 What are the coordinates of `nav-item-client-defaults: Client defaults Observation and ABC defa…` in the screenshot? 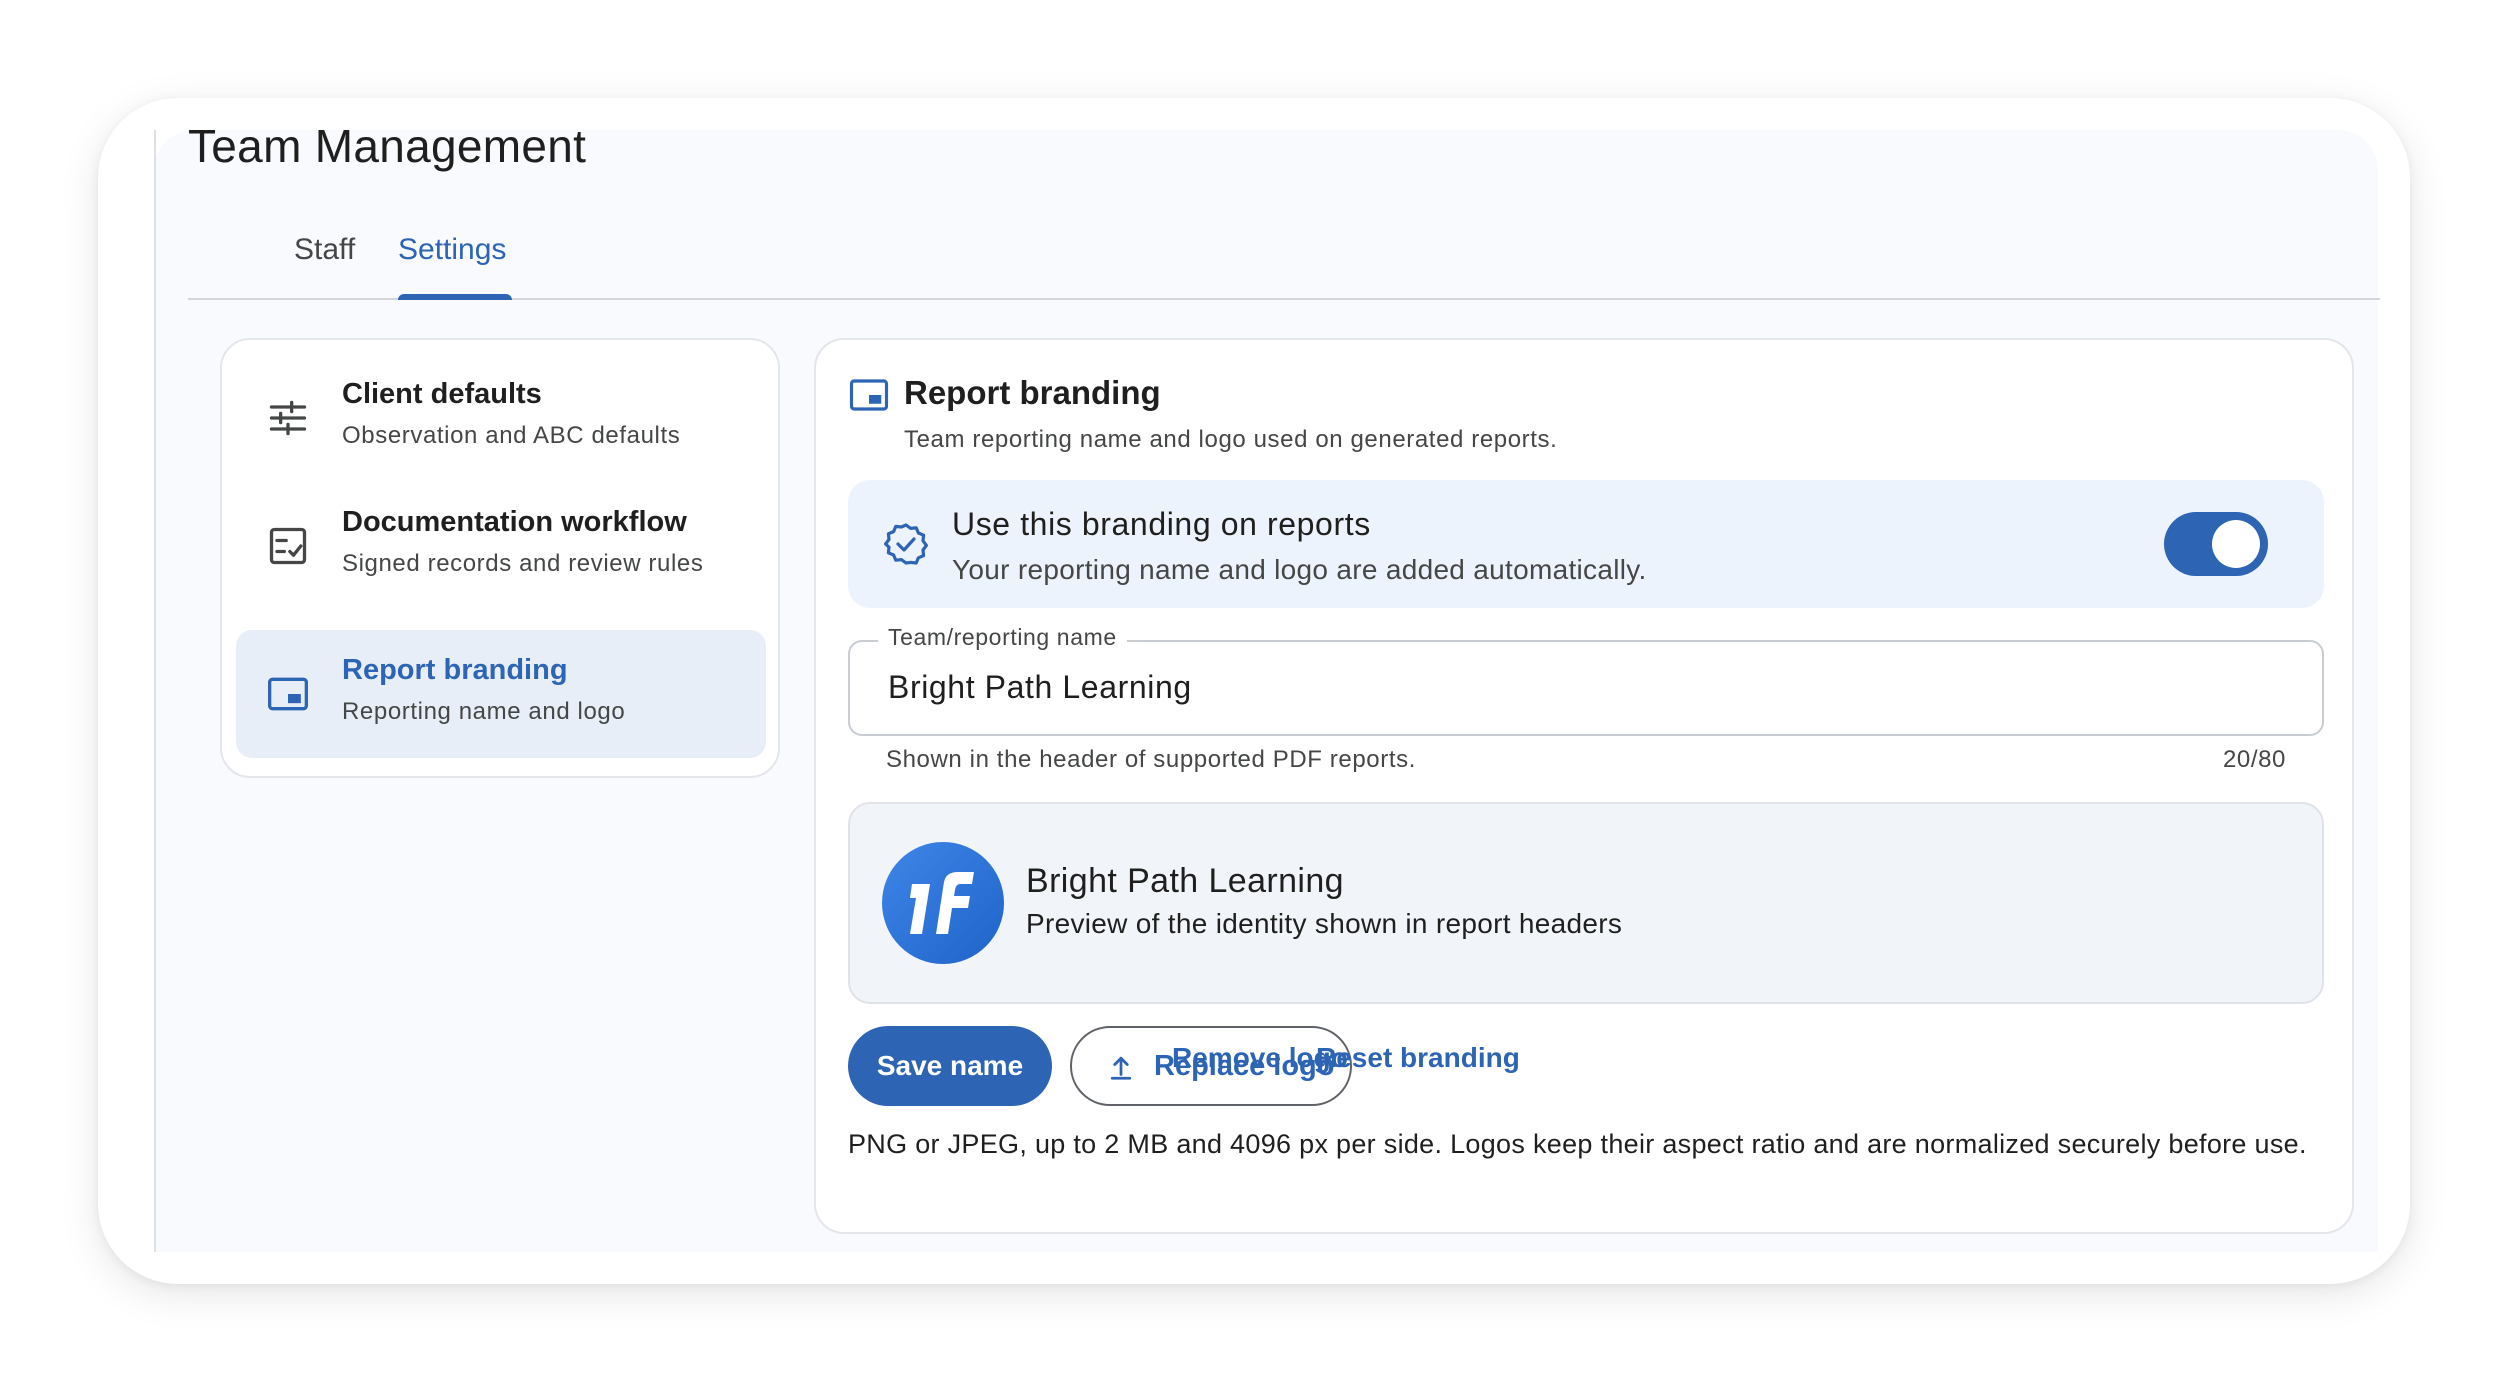 It's located at (501, 418).